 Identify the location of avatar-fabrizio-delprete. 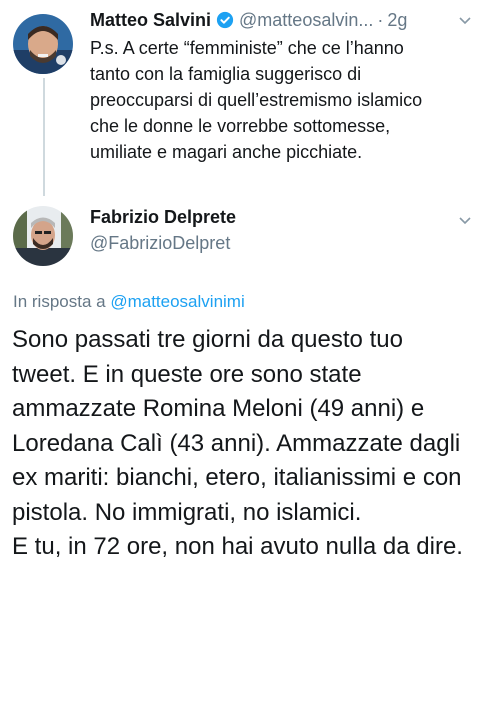
(43, 236).